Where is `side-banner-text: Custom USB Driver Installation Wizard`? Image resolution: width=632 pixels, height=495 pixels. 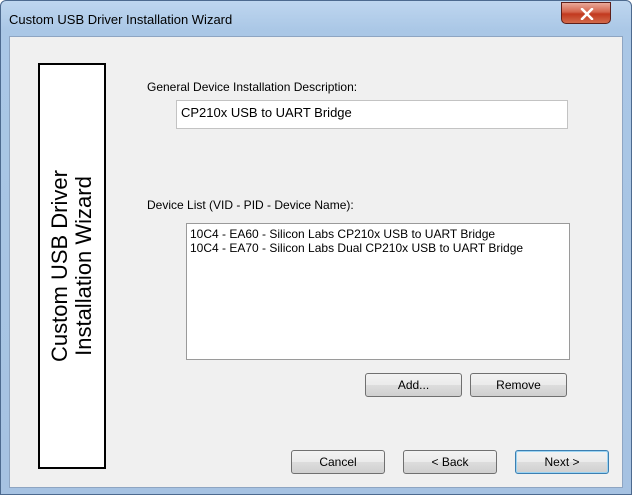 side-banner-text: Custom USB Driver Installation Wizard is located at coordinates (71, 266).